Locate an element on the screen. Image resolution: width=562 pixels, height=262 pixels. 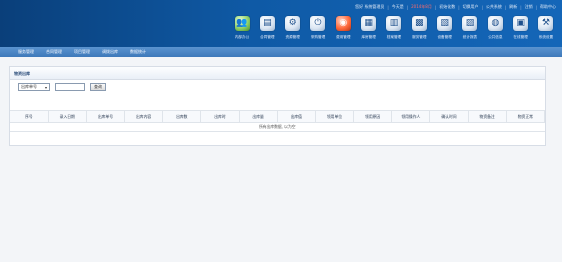
module-label: 公共信息 is located at coordinates (495, 37).